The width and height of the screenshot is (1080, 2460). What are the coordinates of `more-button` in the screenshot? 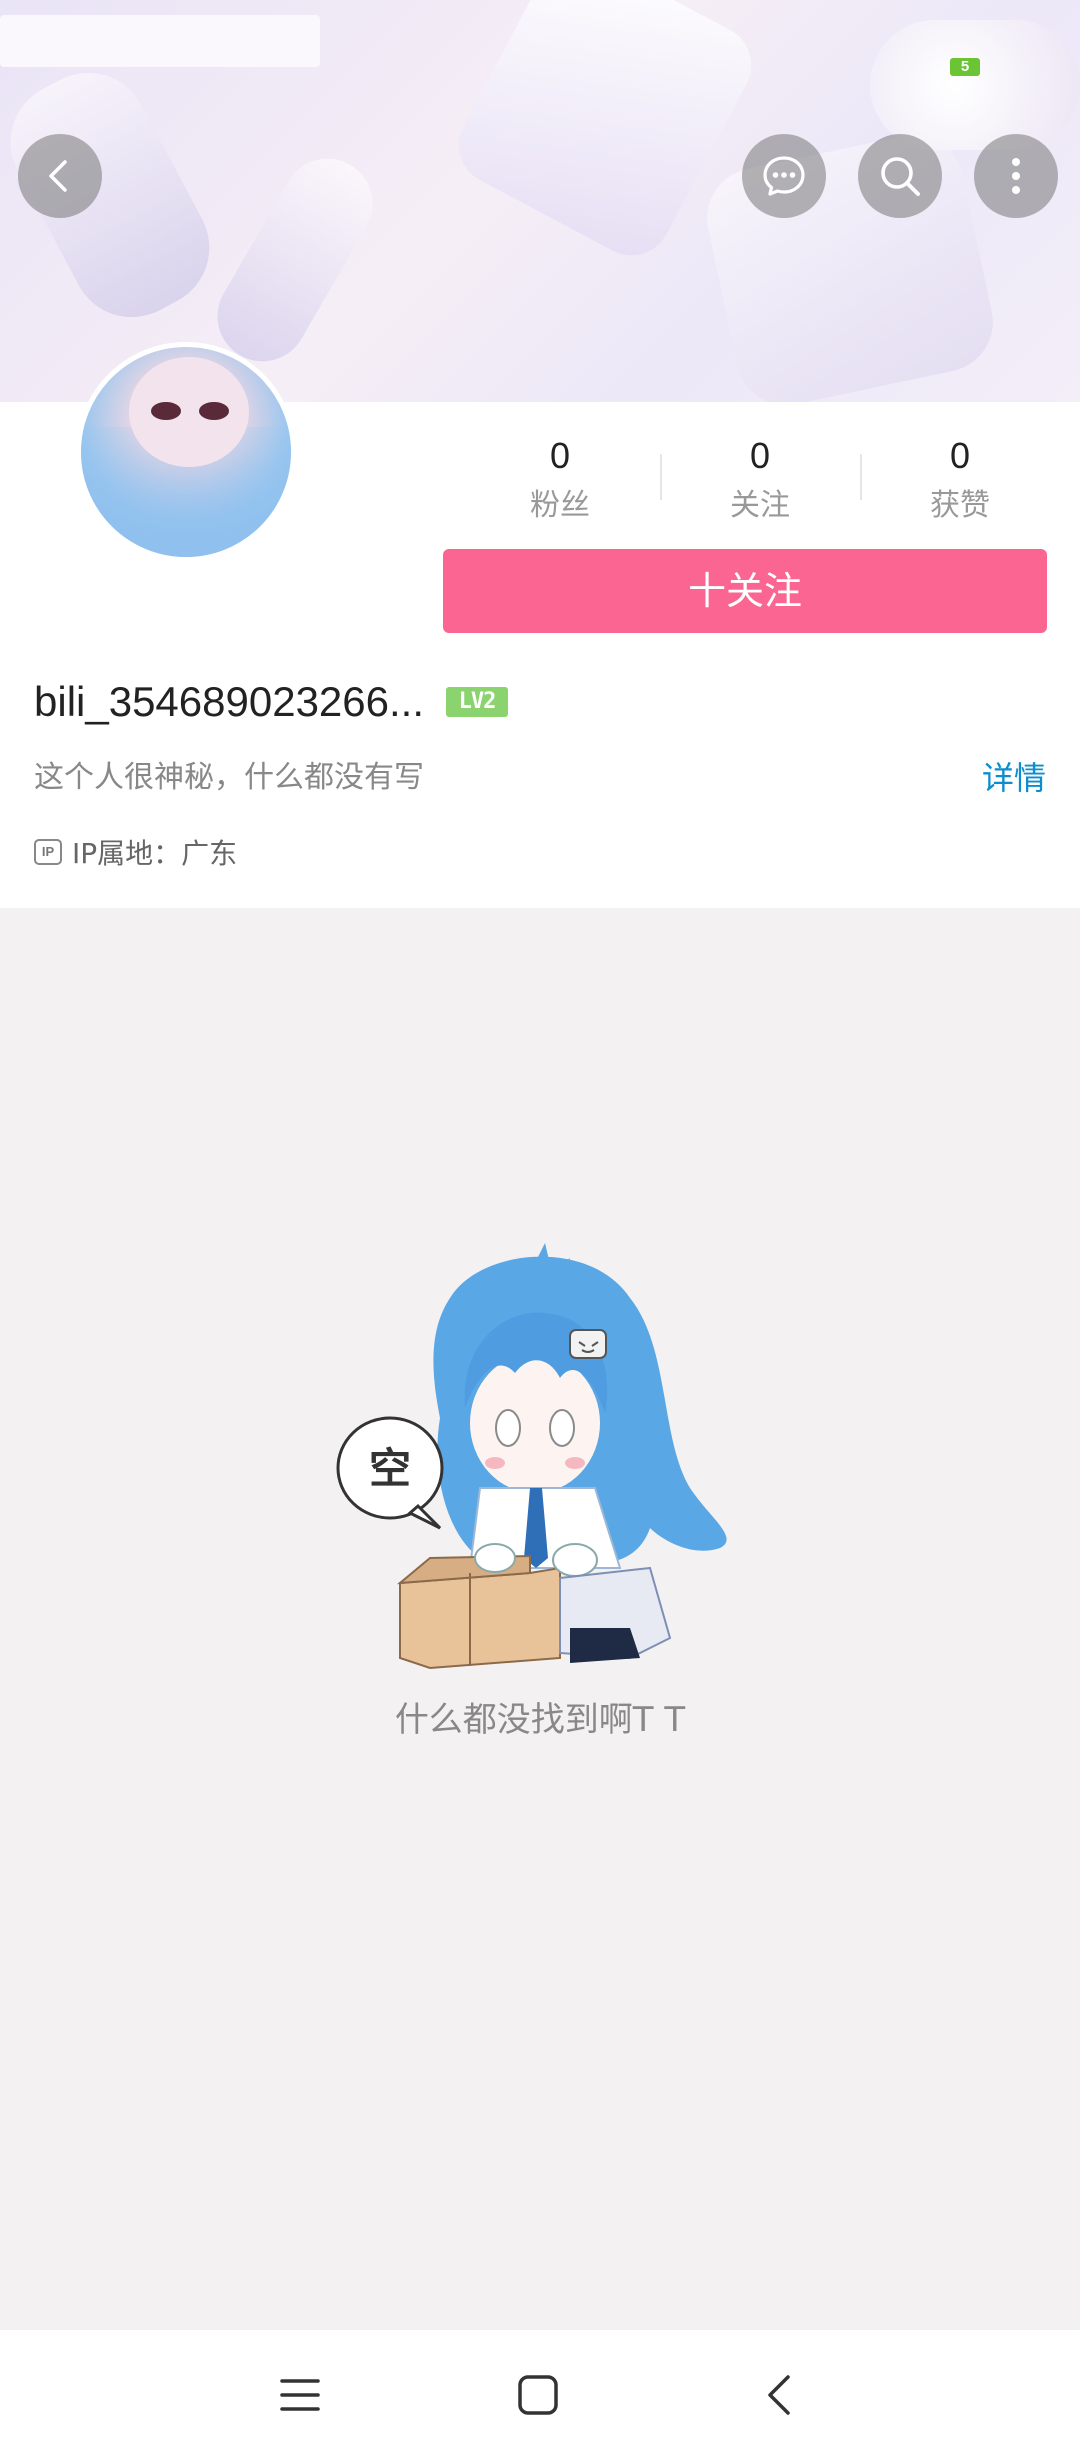 It's located at (1016, 176).